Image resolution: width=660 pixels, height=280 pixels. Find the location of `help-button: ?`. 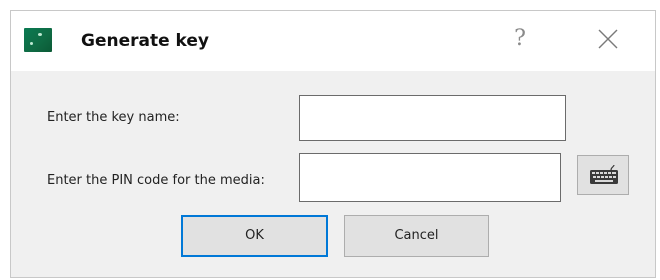

help-button: ? is located at coordinates (520, 39).